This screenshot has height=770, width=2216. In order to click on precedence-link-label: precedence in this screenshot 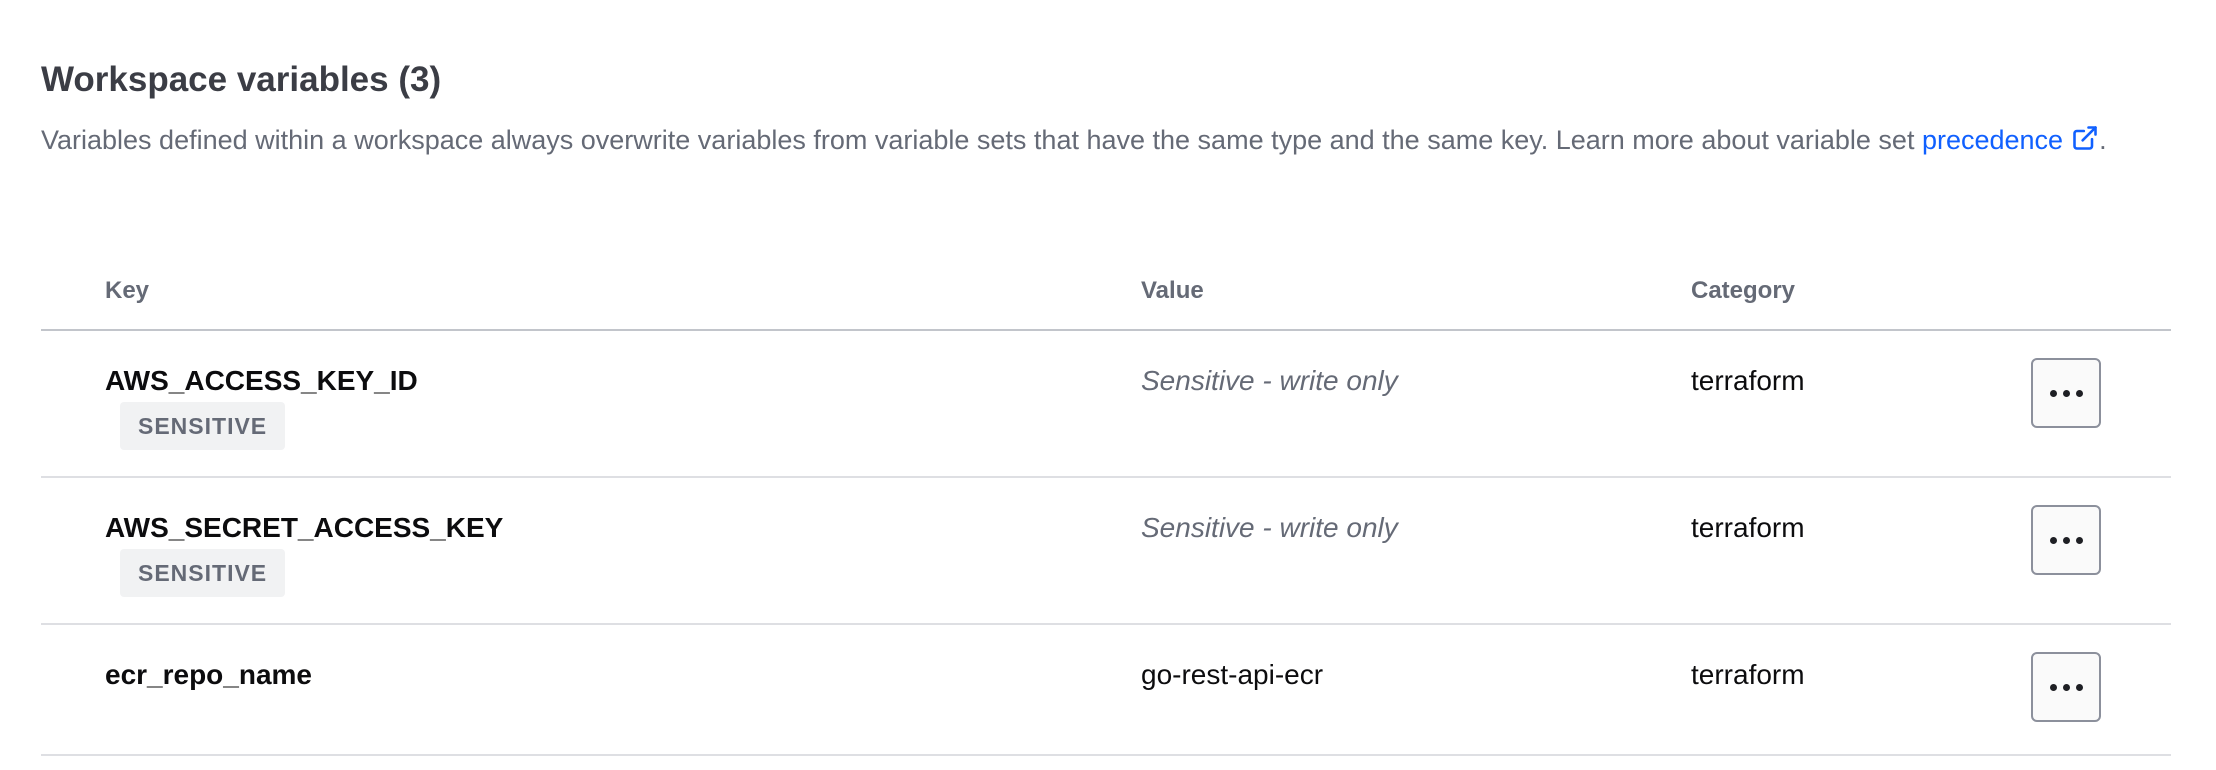, I will do `click(1992, 140)`.